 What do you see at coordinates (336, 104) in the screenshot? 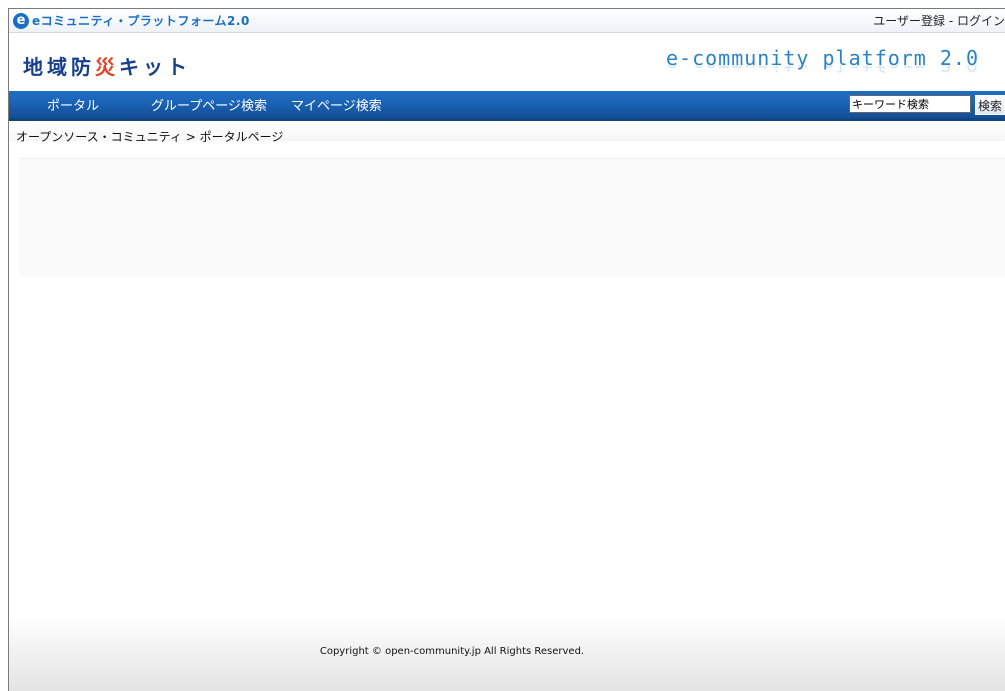
I see `nav-item-mypage-search: マイページ検索` at bounding box center [336, 104].